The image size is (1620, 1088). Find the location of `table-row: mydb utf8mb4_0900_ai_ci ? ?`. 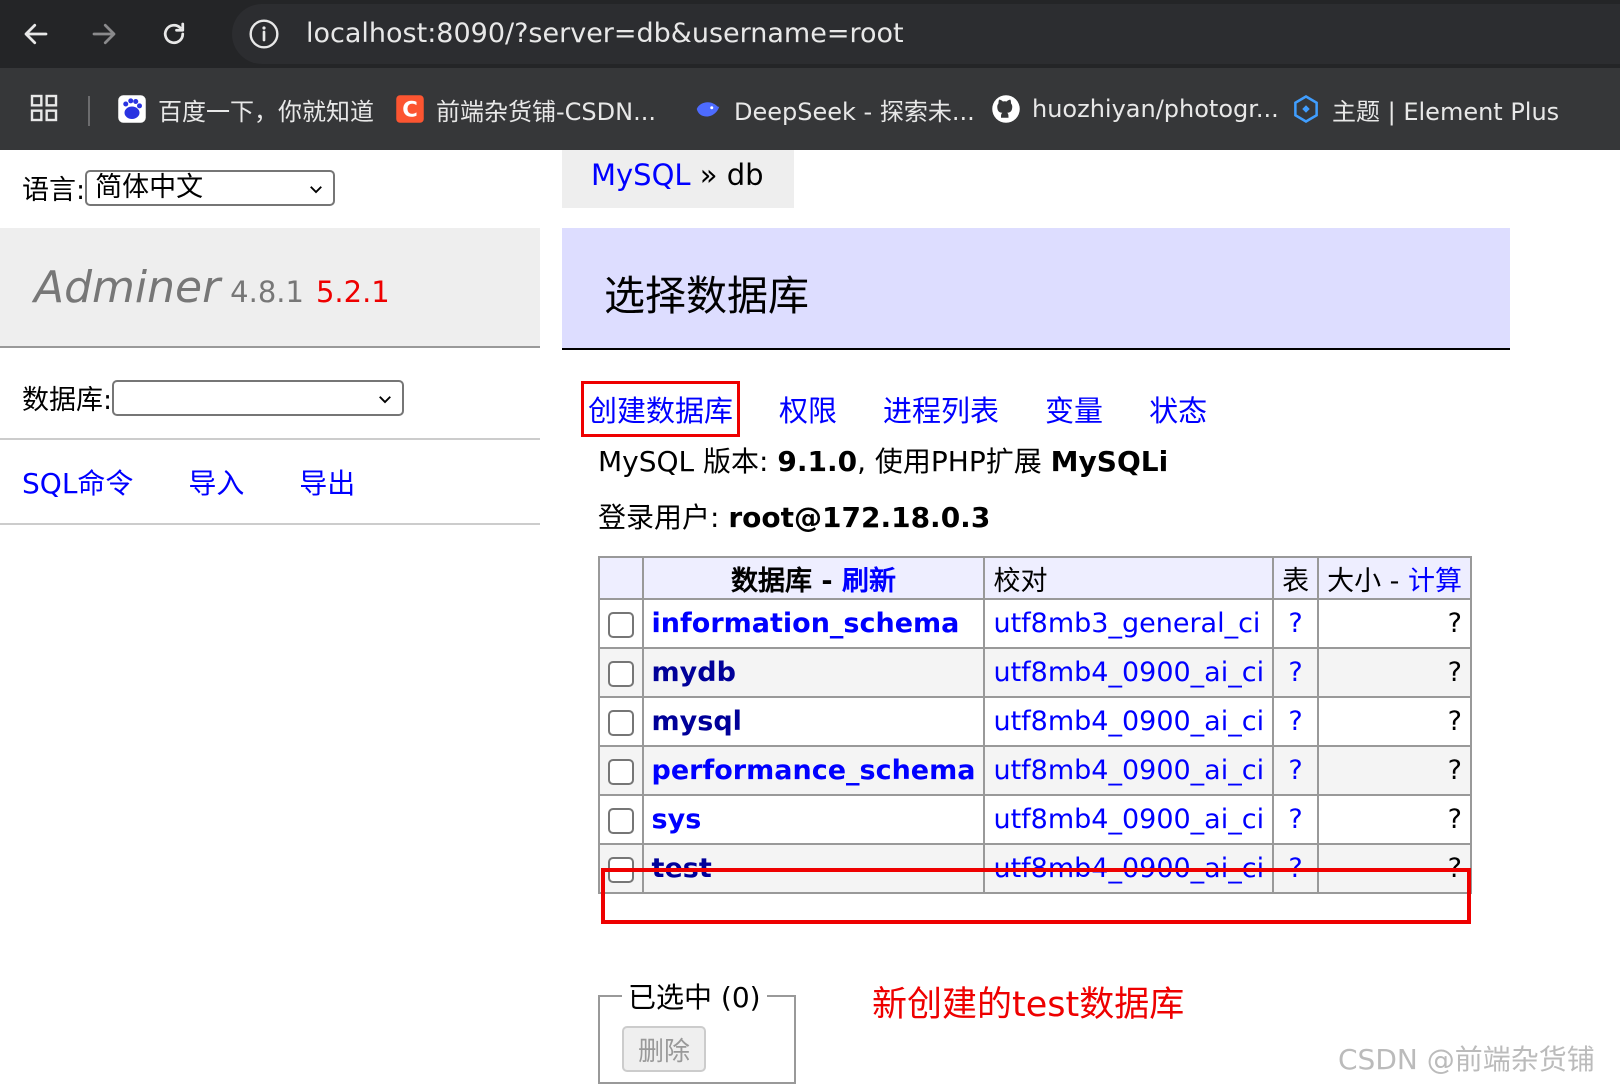

table-row: mydb utf8mb4_0900_ai_ci ? ? is located at coordinates (1035, 672).